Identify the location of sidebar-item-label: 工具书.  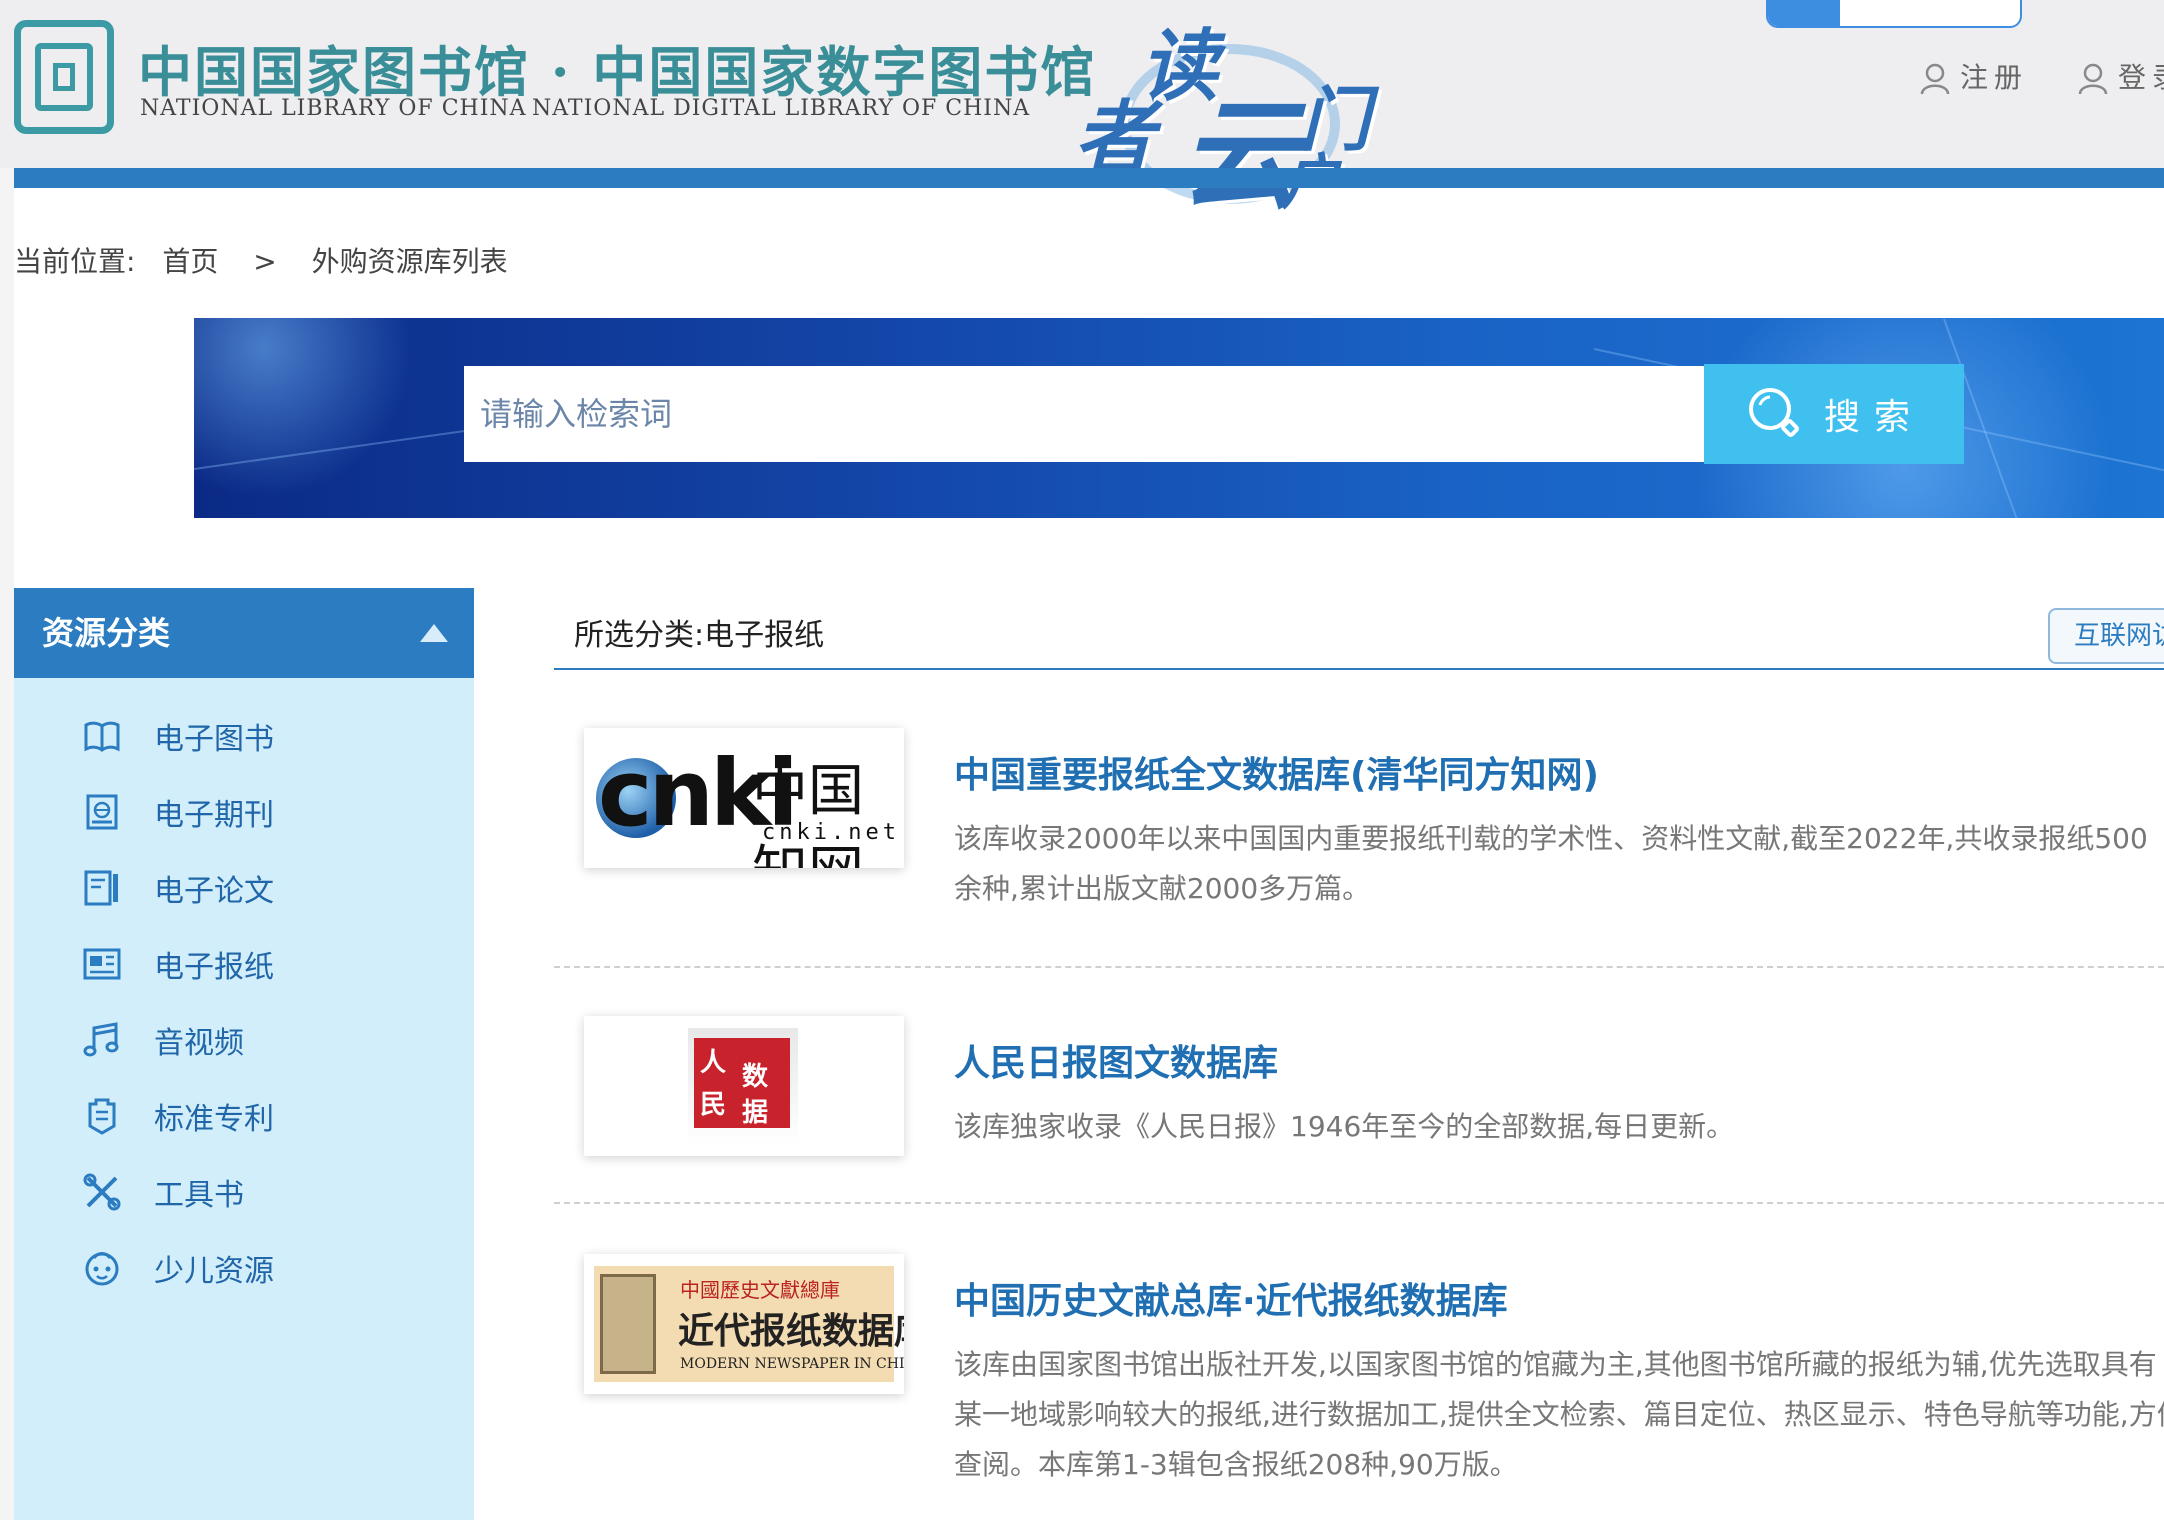
(199, 1195).